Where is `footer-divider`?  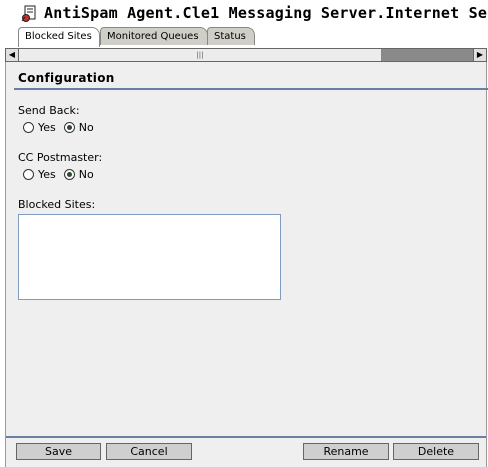 footer-divider is located at coordinates (246, 437).